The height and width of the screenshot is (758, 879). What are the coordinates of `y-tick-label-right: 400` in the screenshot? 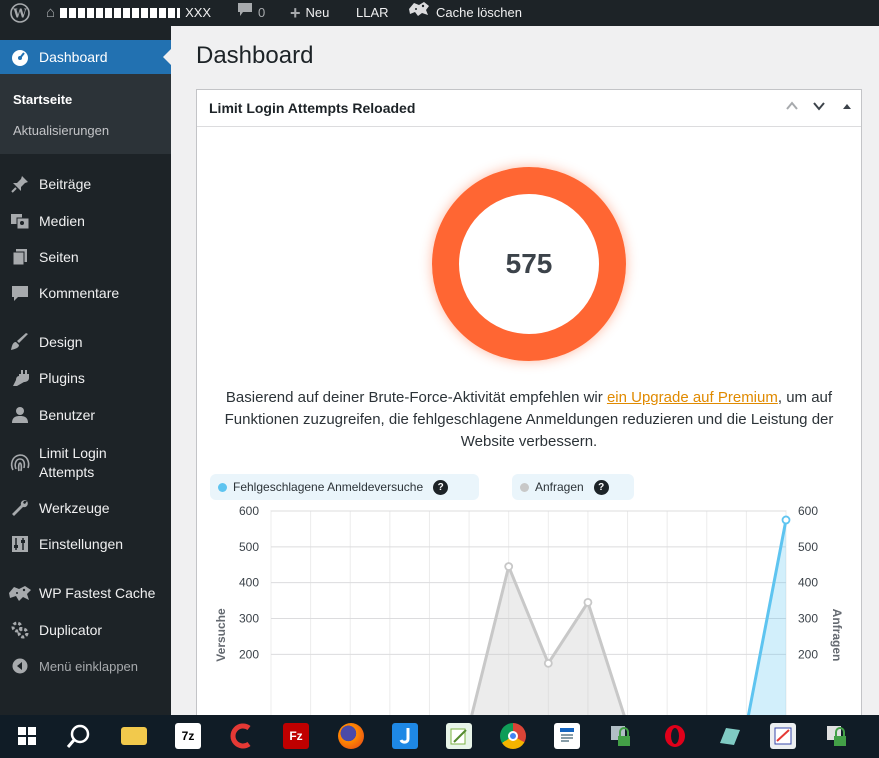 It's located at (808, 583).